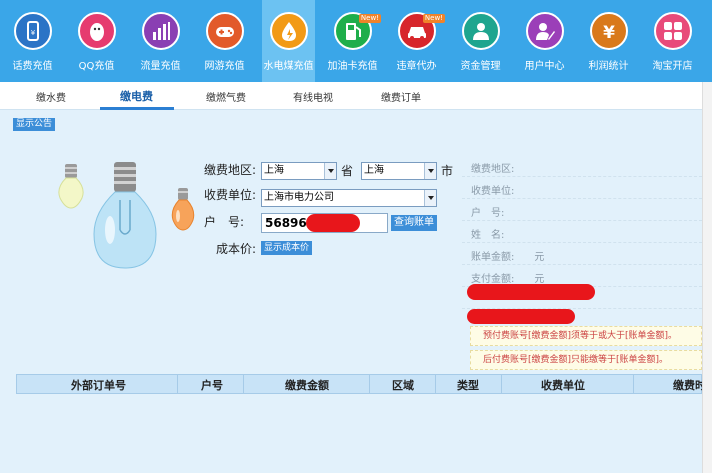 The image size is (712, 473). I want to click on region-label: 缴费地区:, so click(230, 170).